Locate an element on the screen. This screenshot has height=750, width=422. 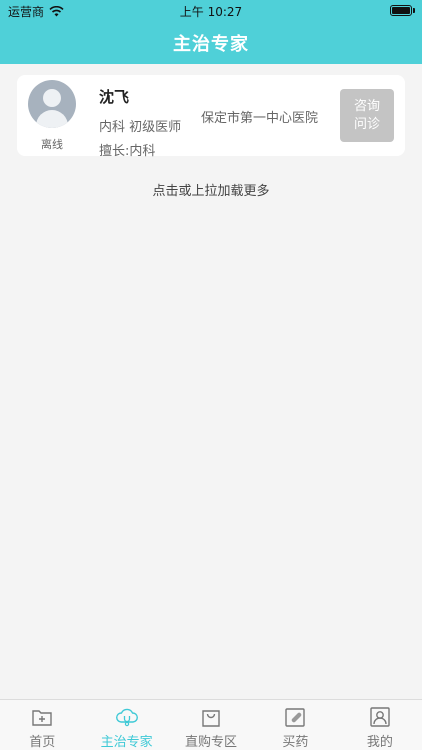
tab-buy-medicine: 买药 is located at coordinates (295, 725).